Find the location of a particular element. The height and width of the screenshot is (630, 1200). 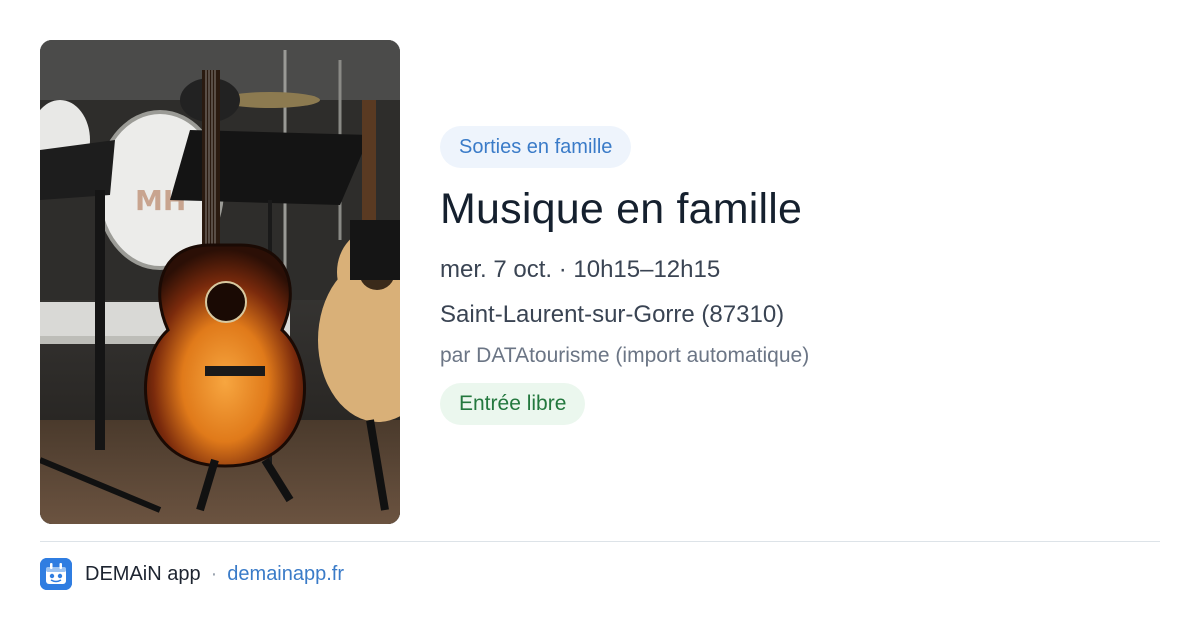

footer: DEMAiN app · demainapp.fr is located at coordinates (192, 574).